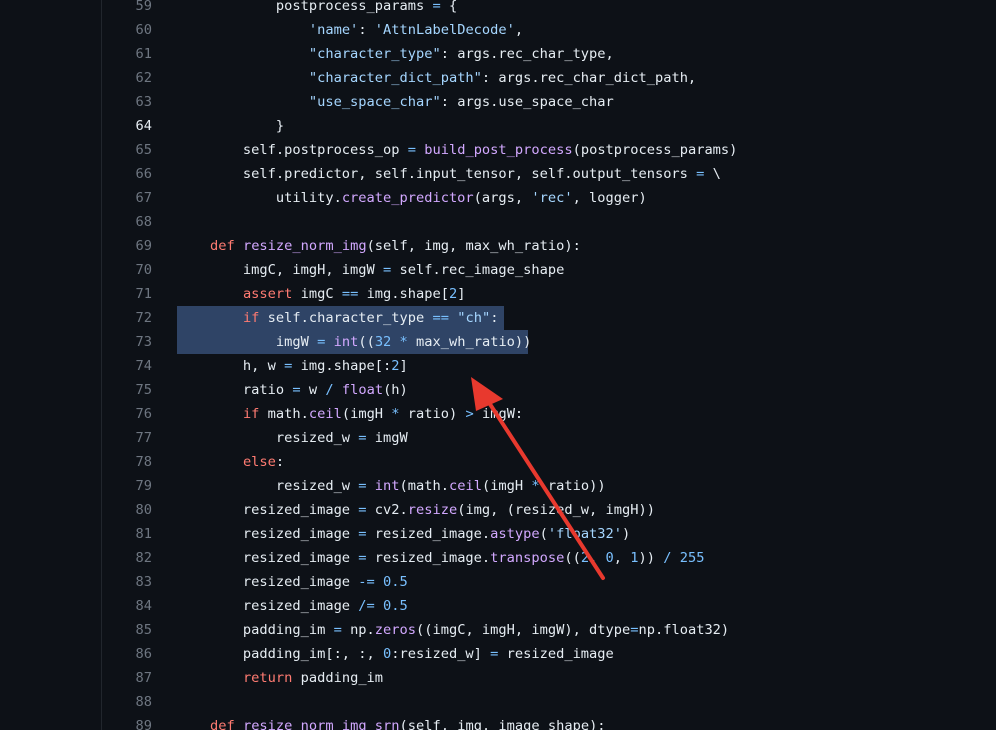 This screenshot has height=730, width=996. I want to click on line-number: 85, so click(127, 630).